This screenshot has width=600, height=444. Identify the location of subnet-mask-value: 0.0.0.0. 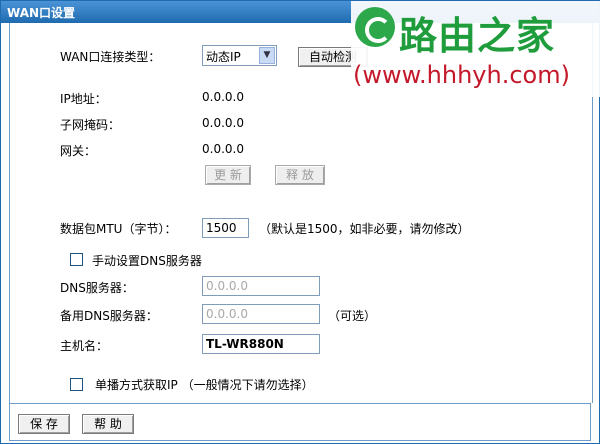
(223, 123).